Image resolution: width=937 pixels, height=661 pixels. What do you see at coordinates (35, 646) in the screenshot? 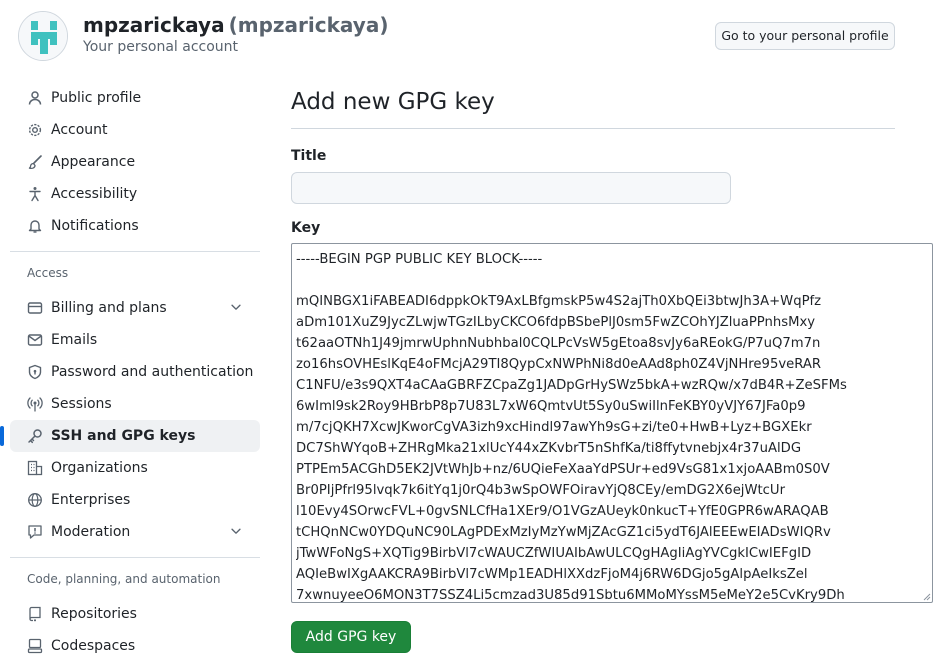
I see `codespaces-icon` at bounding box center [35, 646].